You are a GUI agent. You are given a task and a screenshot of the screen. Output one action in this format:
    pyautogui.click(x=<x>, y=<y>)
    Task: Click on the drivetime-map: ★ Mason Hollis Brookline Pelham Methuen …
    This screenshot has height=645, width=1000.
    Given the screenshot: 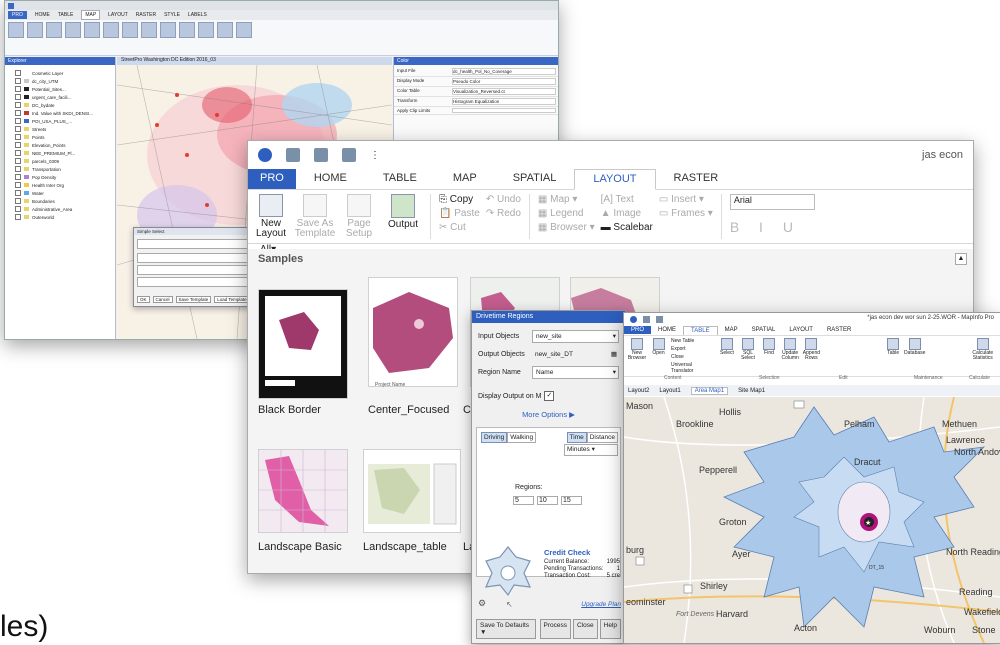 What is the action you would take?
    pyautogui.click(x=812, y=520)
    